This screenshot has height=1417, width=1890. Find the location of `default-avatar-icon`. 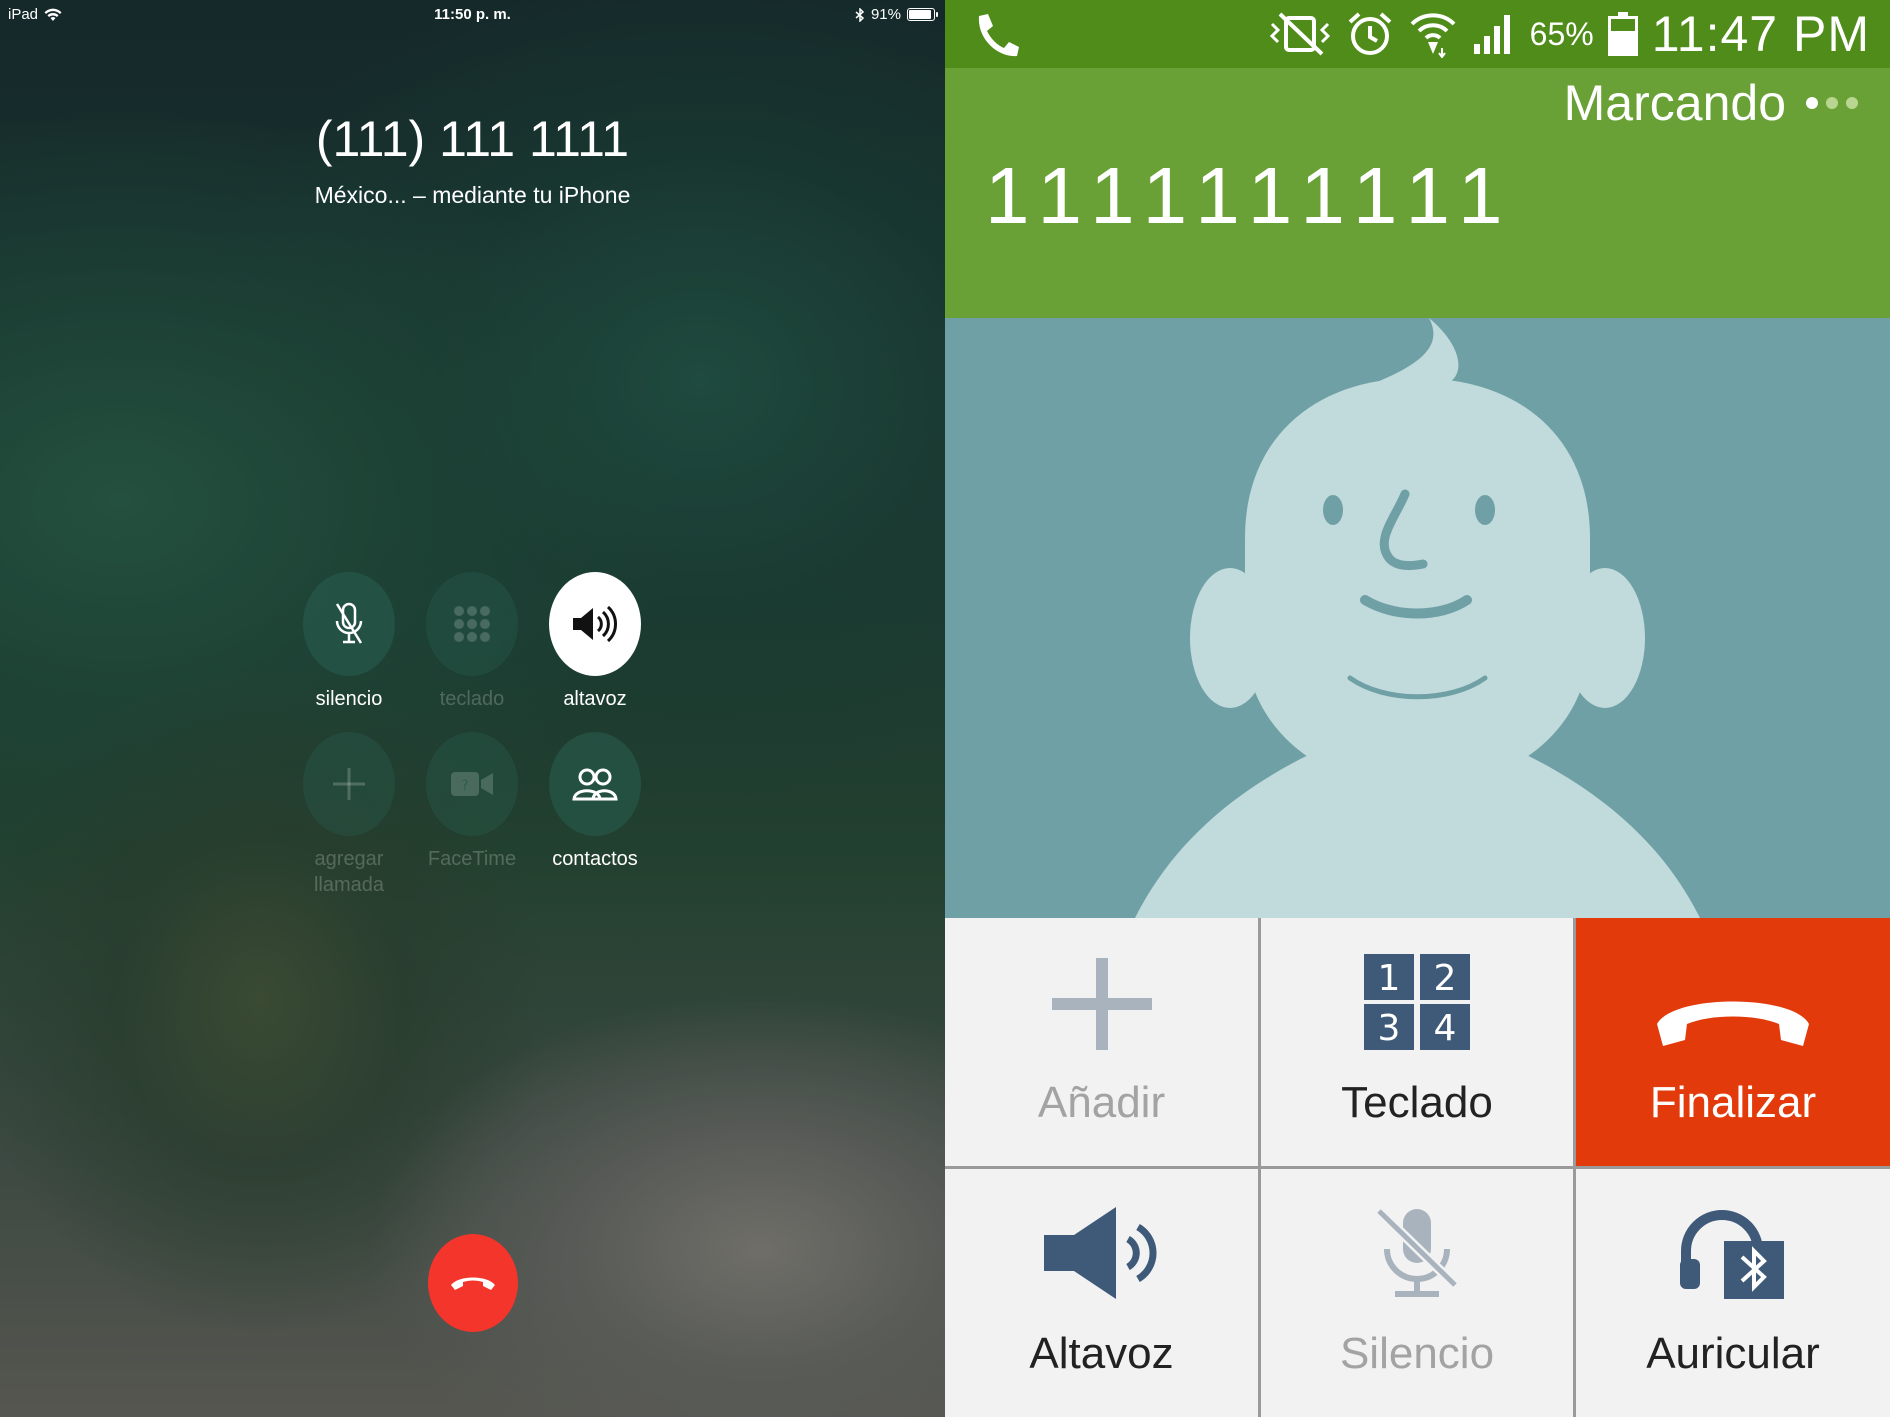

default-avatar-icon is located at coordinates (1417, 618).